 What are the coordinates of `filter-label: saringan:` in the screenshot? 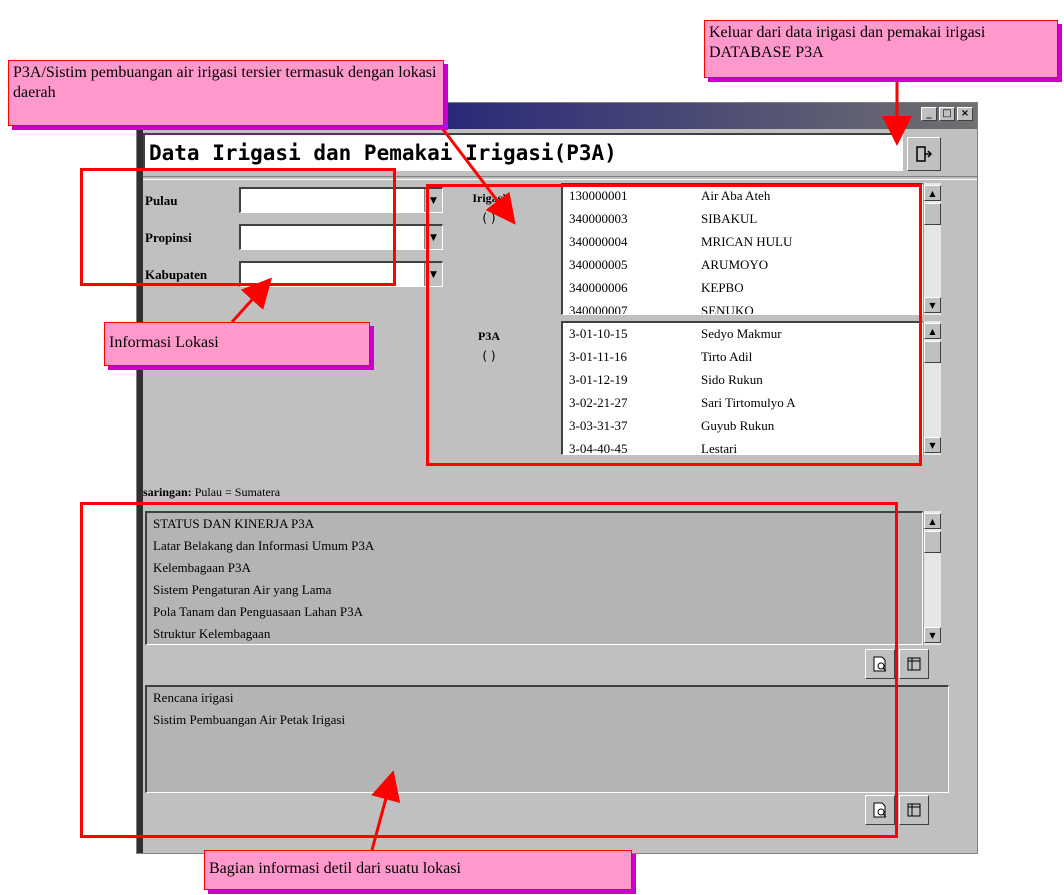 It's located at (167, 492).